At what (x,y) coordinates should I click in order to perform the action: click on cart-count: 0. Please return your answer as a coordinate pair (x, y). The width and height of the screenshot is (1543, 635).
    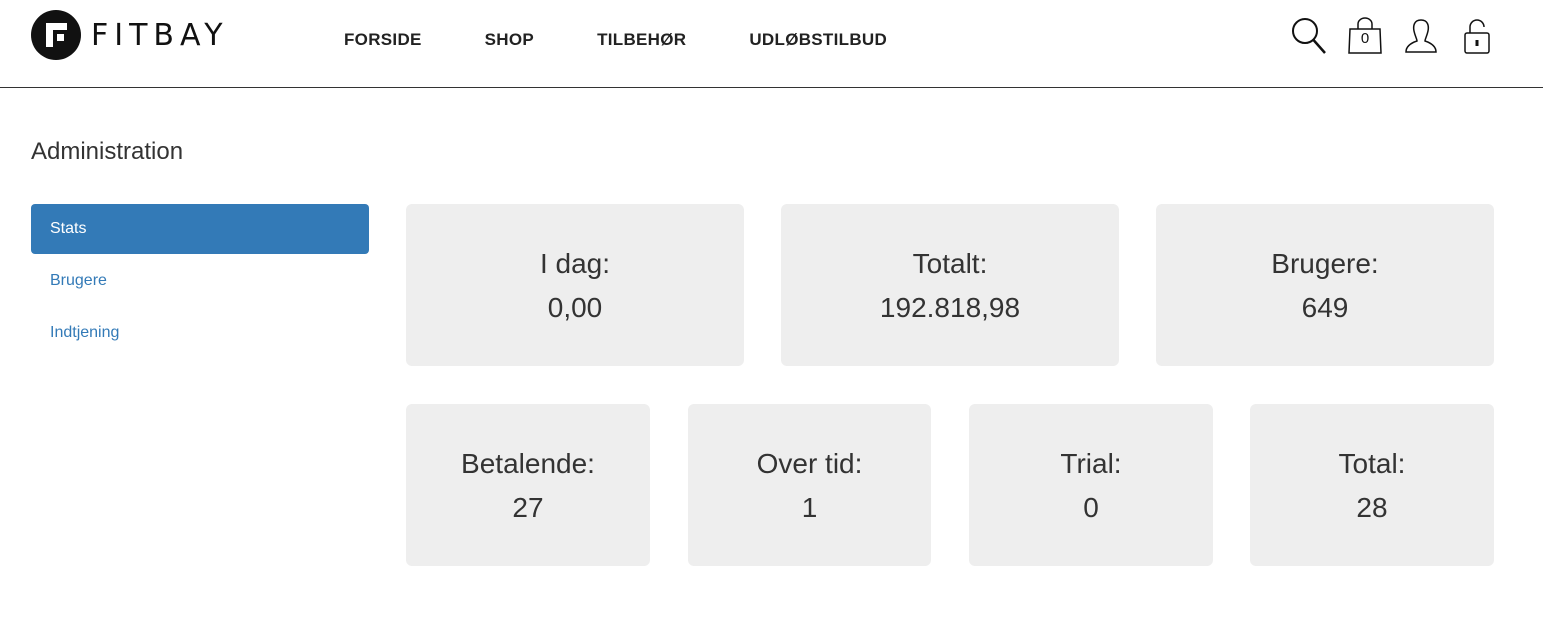
    Looking at the image, I should click on (1365, 38).